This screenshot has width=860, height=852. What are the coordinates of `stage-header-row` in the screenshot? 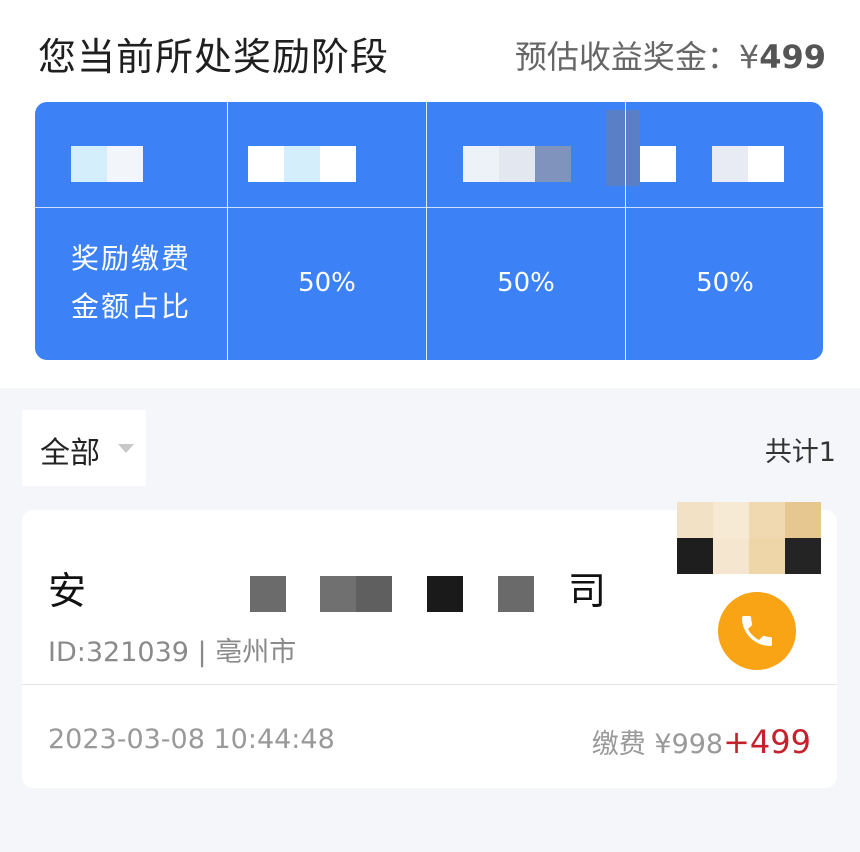 It's located at (429, 155).